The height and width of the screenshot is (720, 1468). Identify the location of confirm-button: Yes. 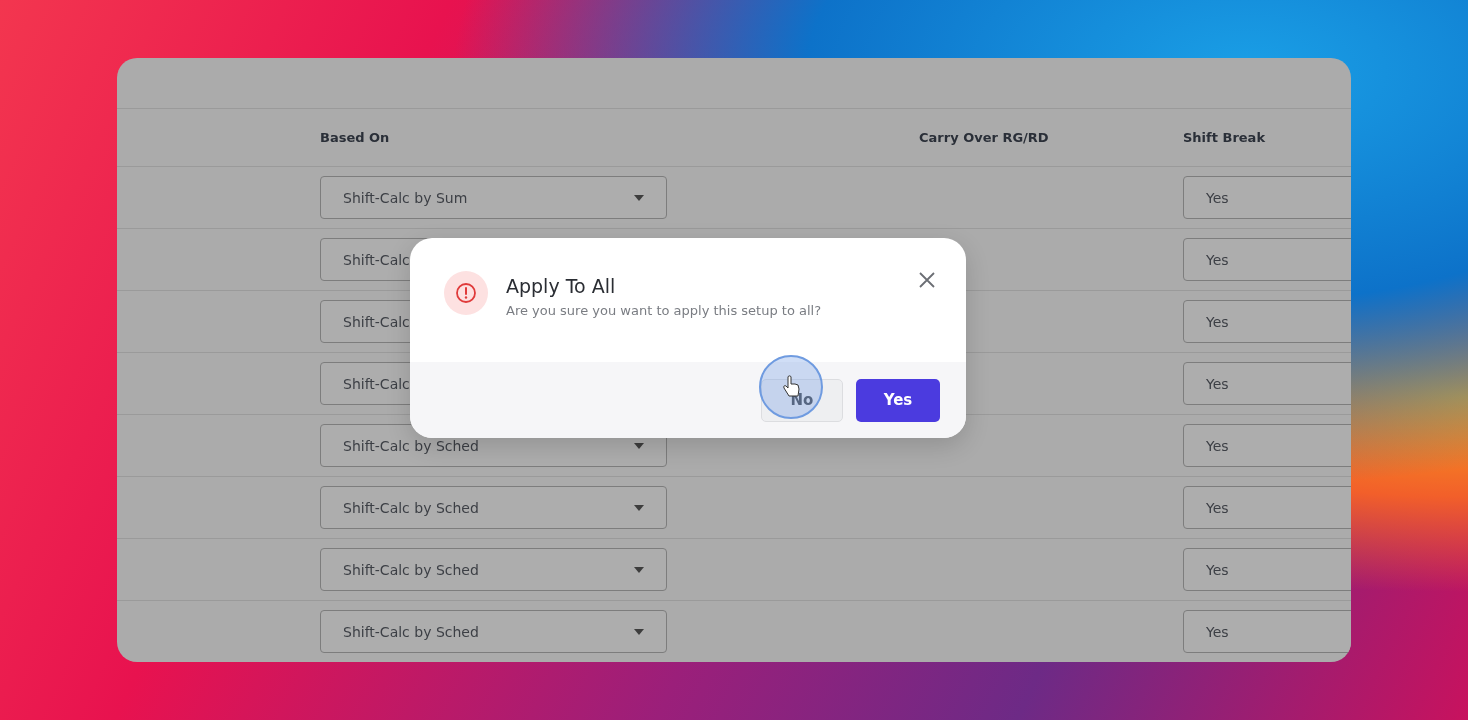
(898, 400).